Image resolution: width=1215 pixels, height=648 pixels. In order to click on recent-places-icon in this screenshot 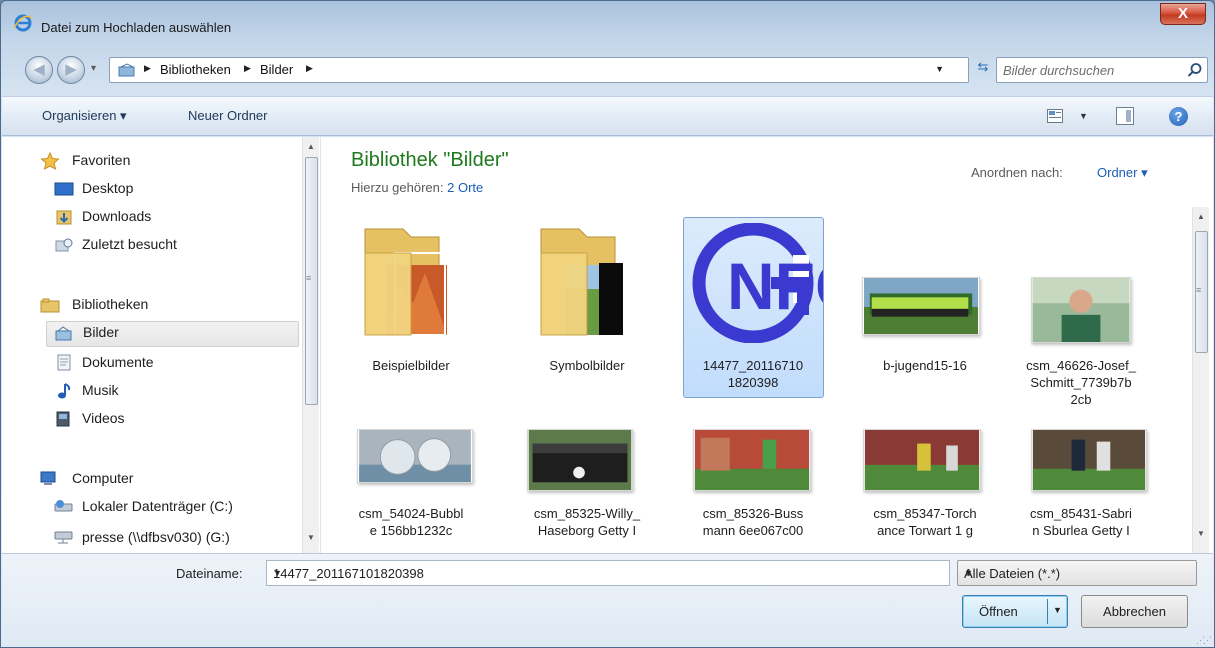, I will do `click(64, 245)`.